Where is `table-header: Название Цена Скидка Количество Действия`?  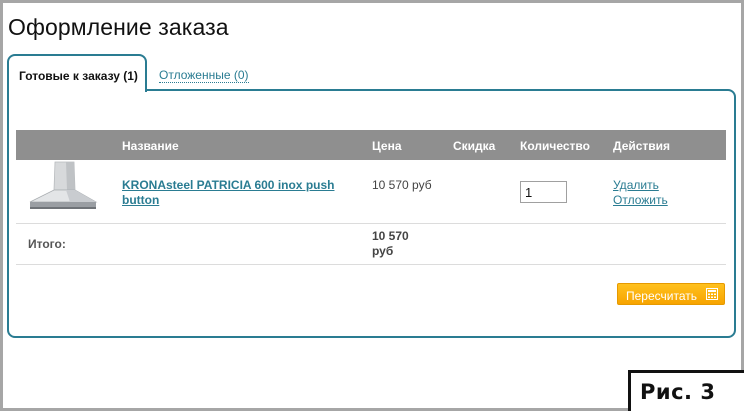
table-header: Название Цена Скидка Количество Действия is located at coordinates (371, 145).